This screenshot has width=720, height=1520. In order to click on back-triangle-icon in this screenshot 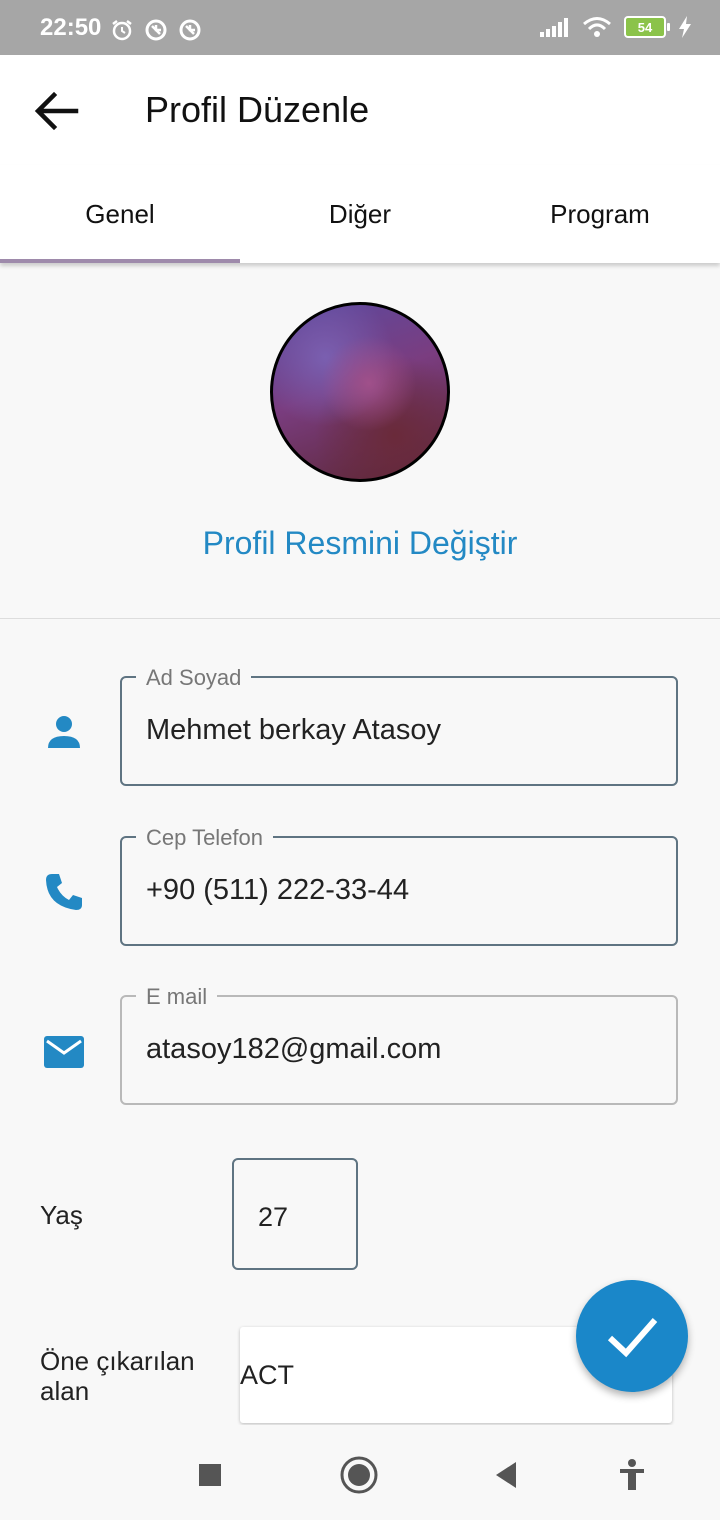, I will do `click(506, 1475)`.